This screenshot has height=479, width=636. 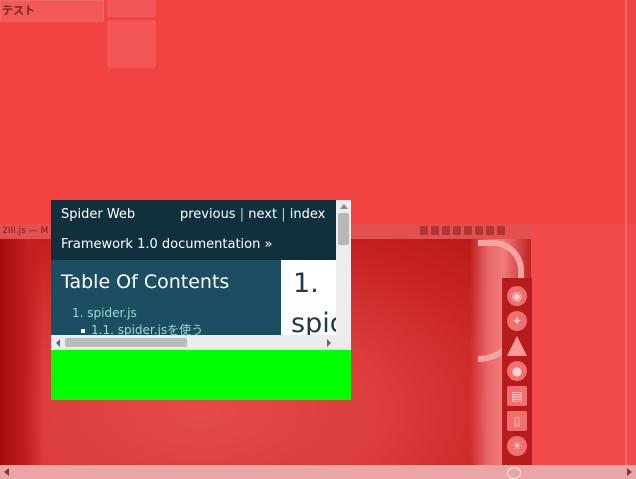 What do you see at coordinates (104, 313) in the screenshot?
I see `toc-item: 1. spider.js` at bounding box center [104, 313].